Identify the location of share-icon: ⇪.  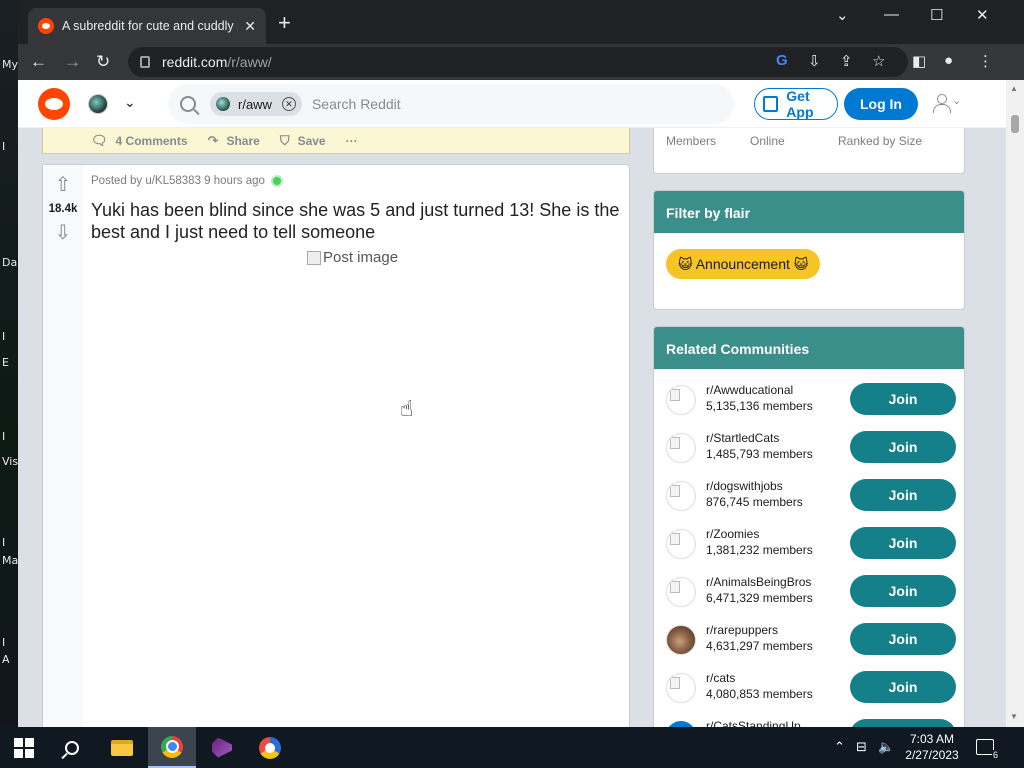
(846, 61).